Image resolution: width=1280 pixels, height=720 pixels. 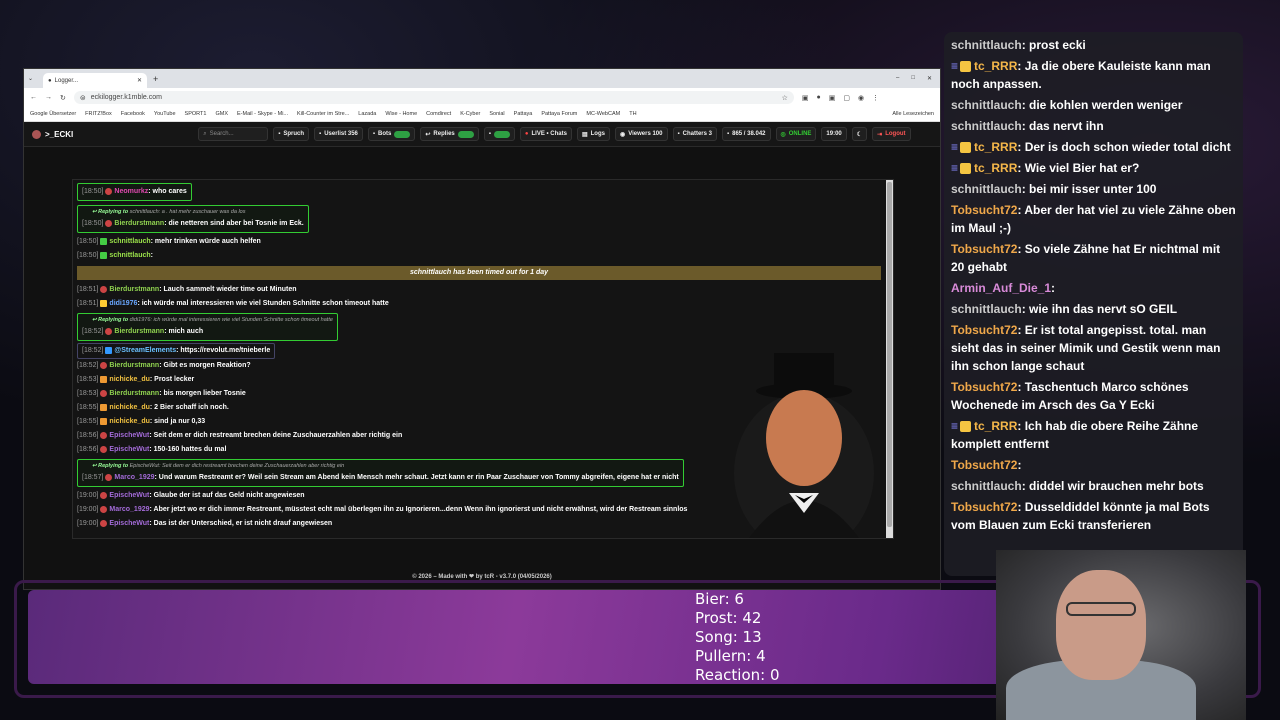 What do you see at coordinates (401, 114) in the screenshot?
I see `bookmark-item: Wise - Home` at bounding box center [401, 114].